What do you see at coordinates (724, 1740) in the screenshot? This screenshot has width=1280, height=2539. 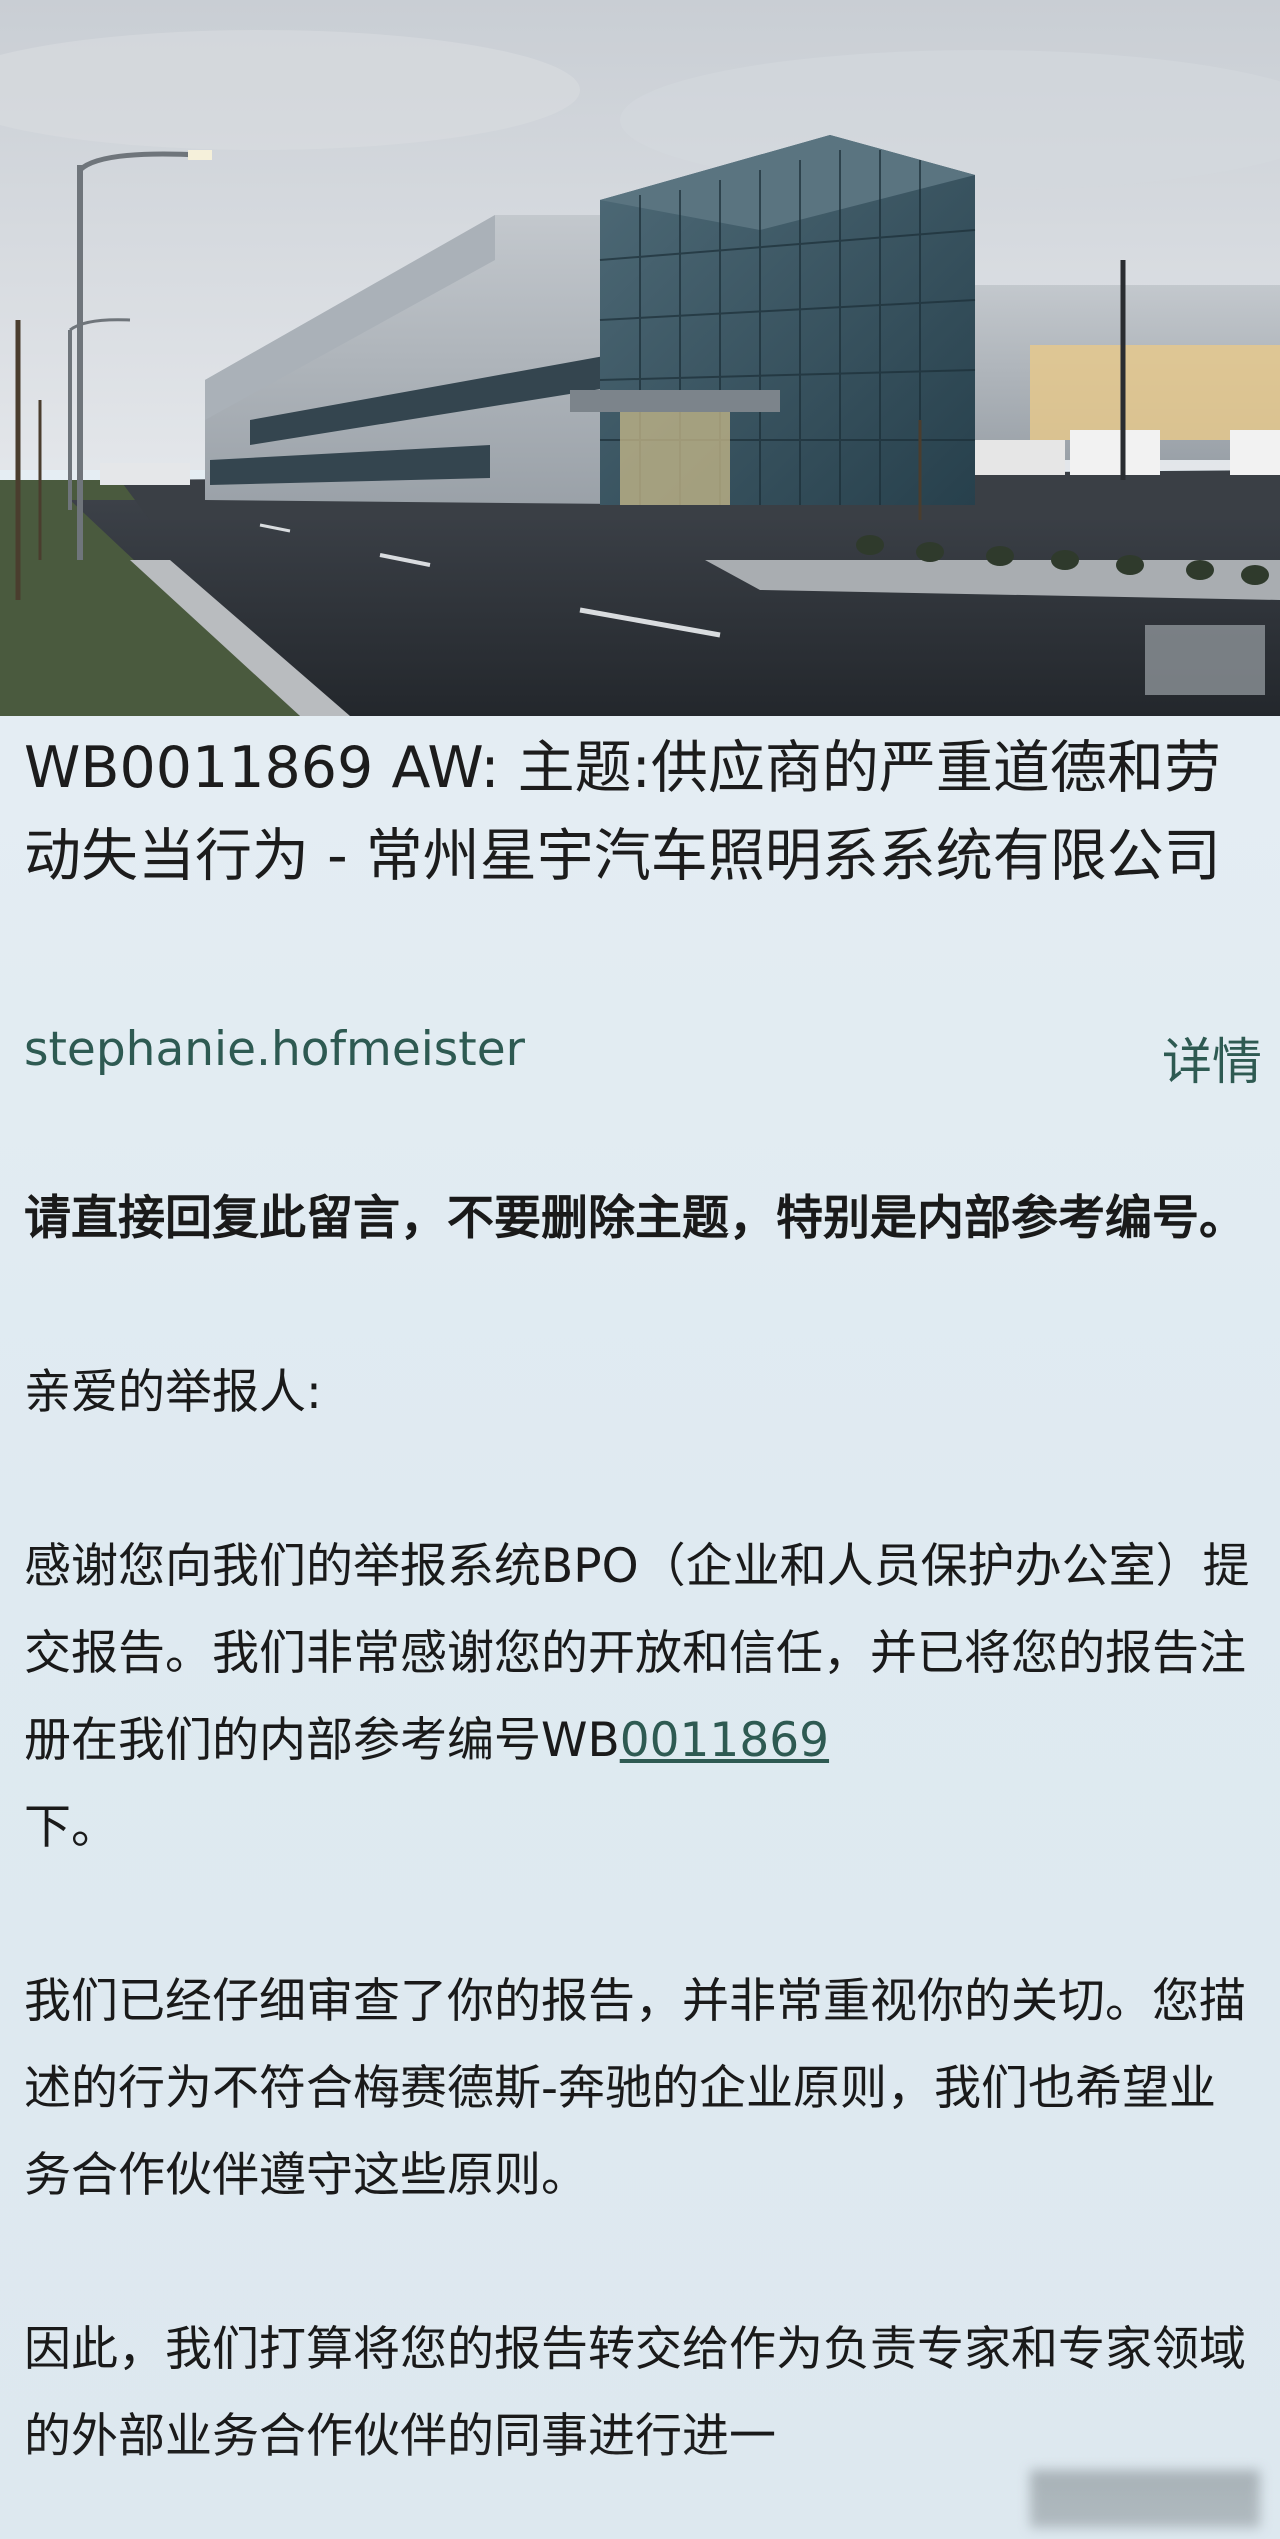 I see `reference-number-link: 0011869` at bounding box center [724, 1740].